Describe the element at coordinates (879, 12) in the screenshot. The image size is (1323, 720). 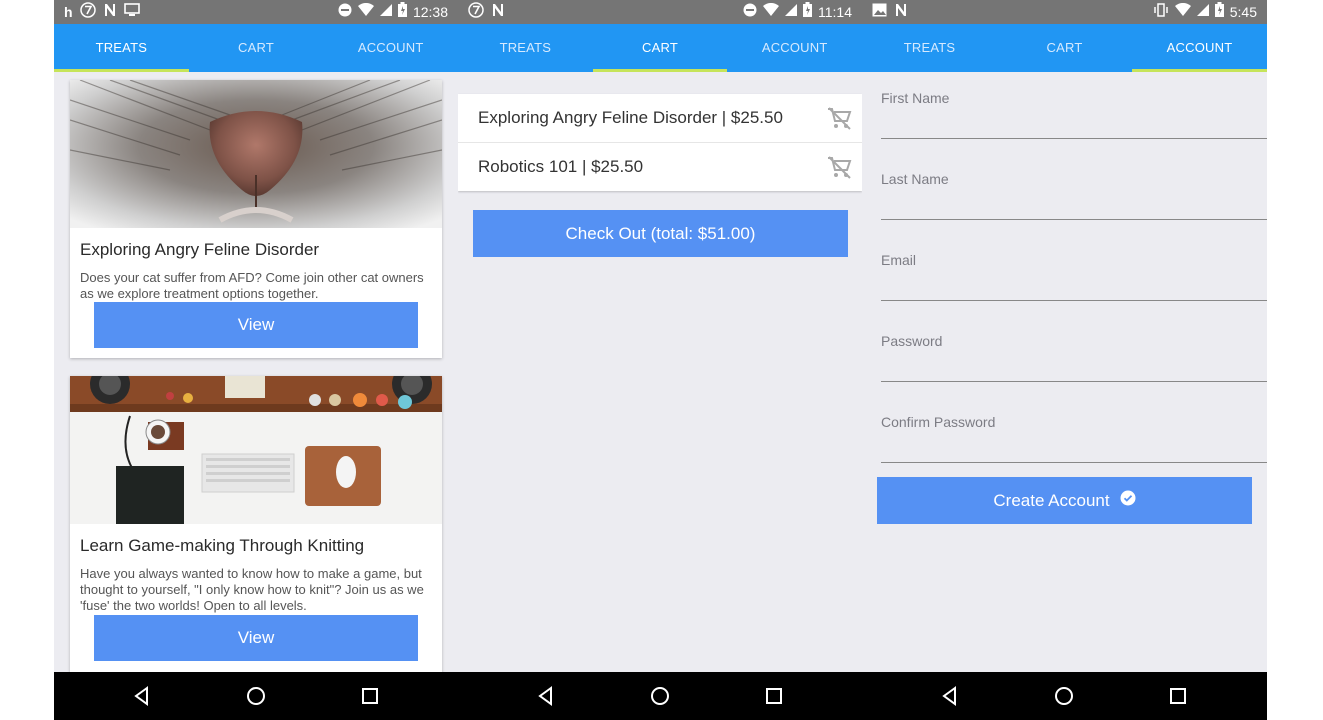
I see `image-icon` at that location.